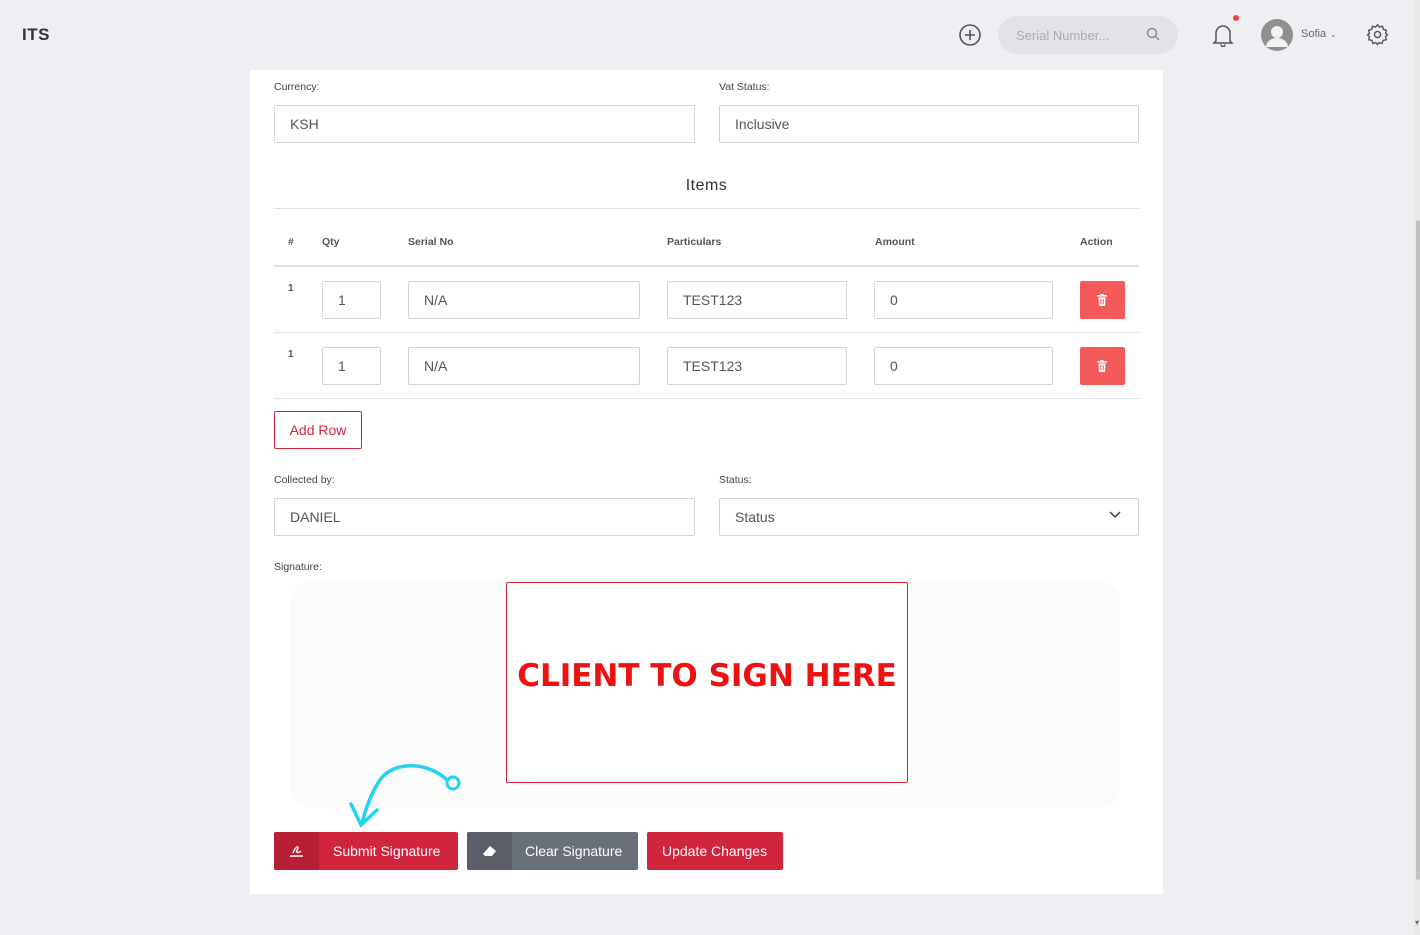  I want to click on signature-icon, so click(296, 851).